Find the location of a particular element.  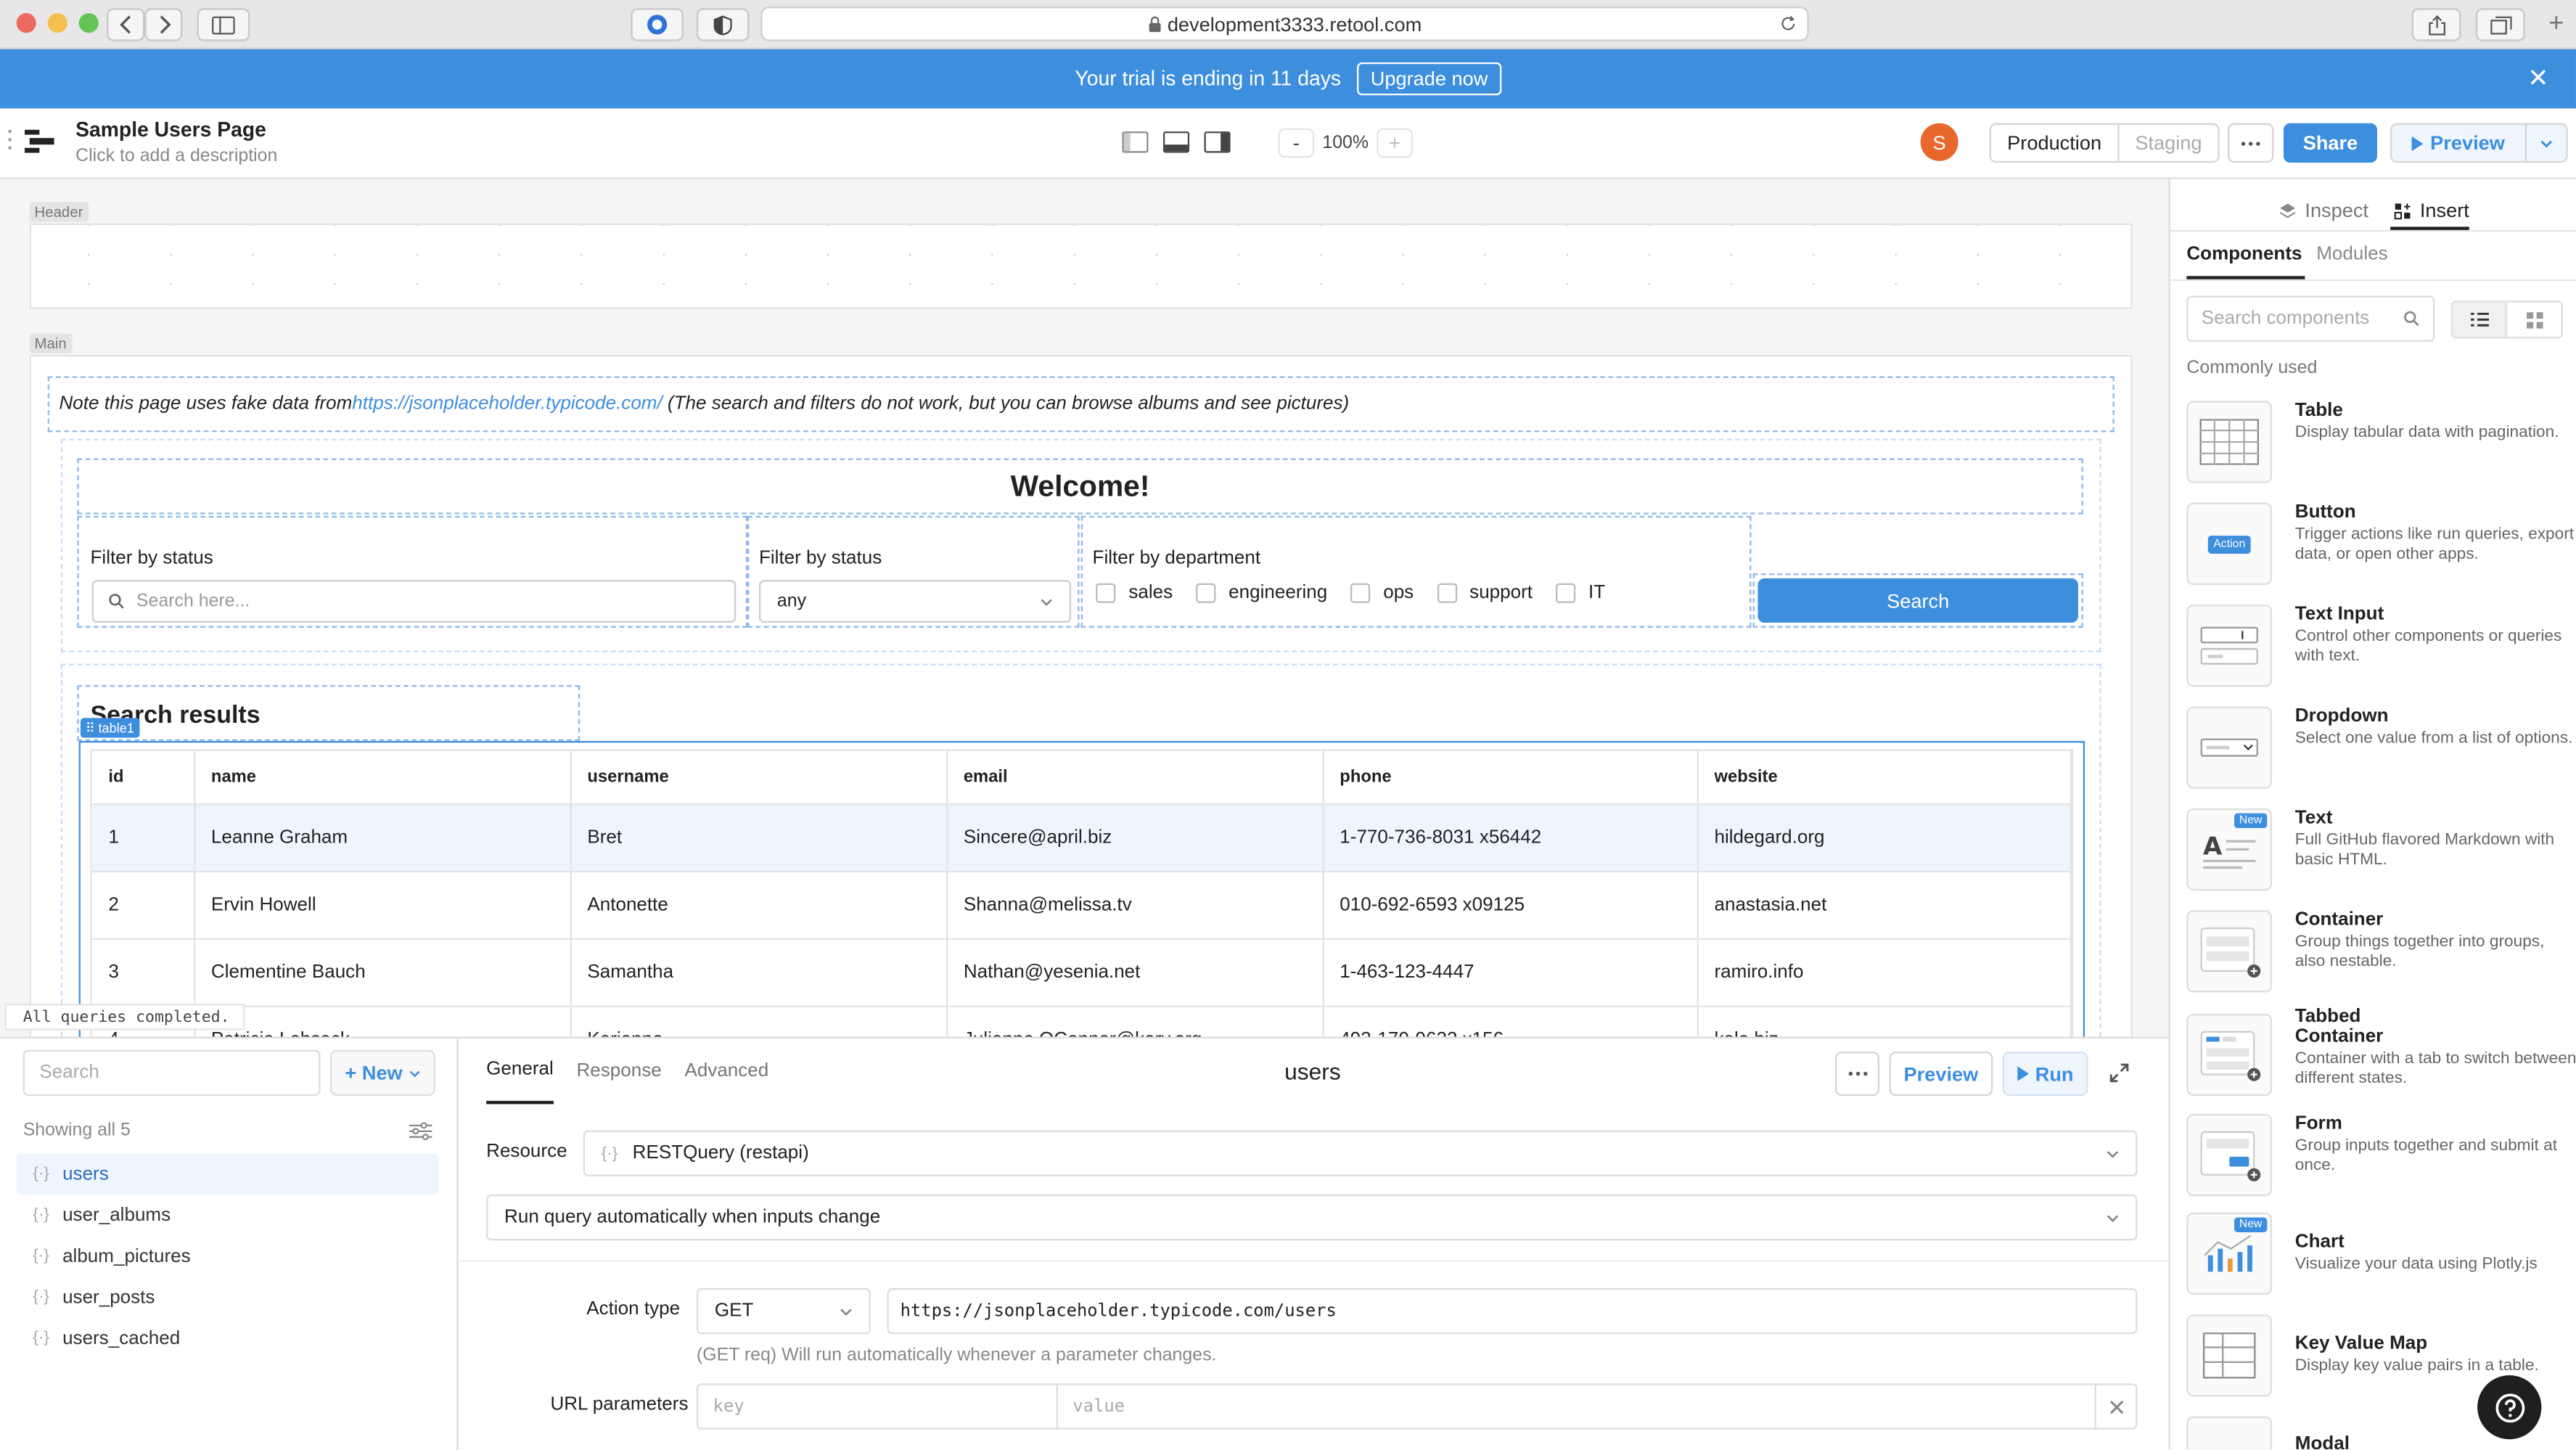

browser-share-button is located at coordinates (2436, 24).